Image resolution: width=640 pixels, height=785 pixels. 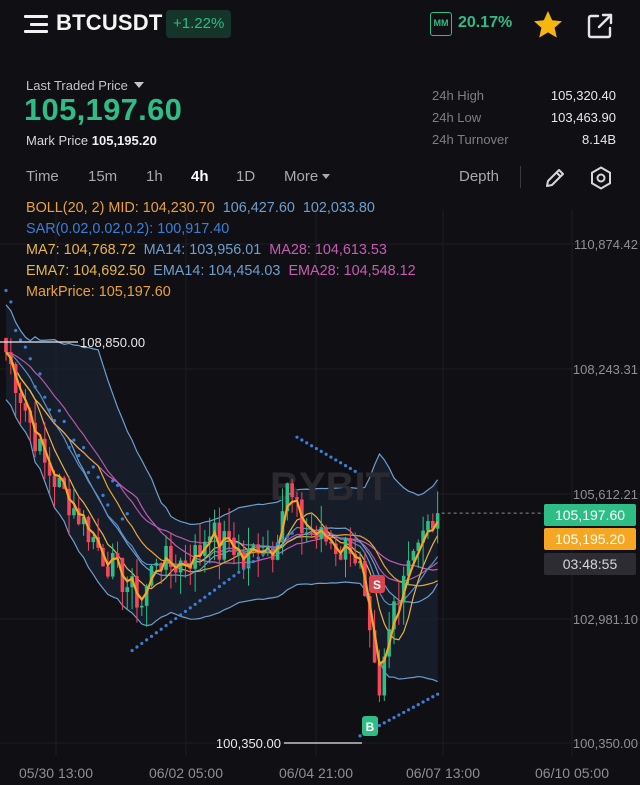 What do you see at coordinates (128, 229) in the screenshot?
I see `indicator-value: SAR(0.02,0.02,0.2): 100,917.40` at bounding box center [128, 229].